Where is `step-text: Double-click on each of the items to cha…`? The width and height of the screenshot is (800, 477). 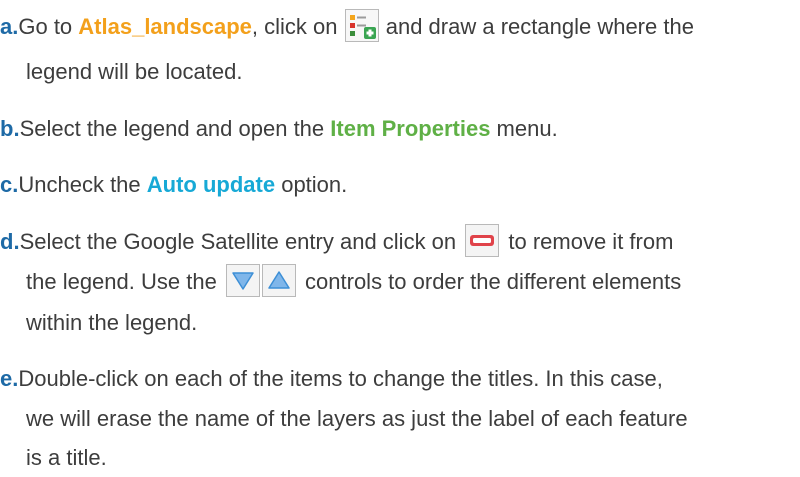
step-text: Double-click on each of the items to cha… is located at coordinates (340, 378).